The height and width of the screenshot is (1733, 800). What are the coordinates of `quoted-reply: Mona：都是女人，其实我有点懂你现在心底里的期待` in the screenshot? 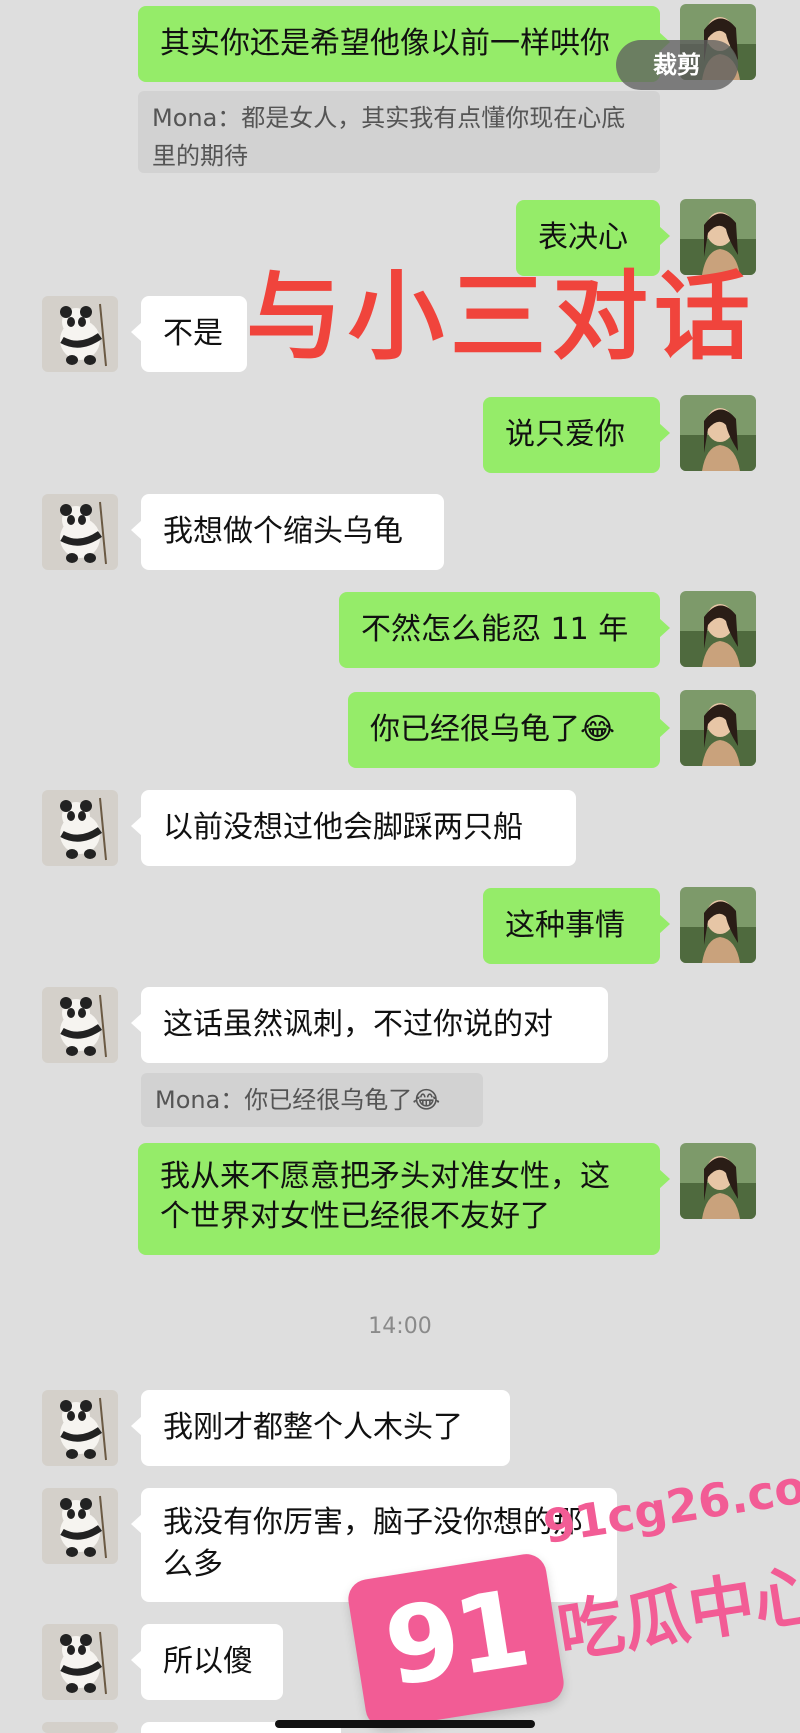 It's located at (399, 132).